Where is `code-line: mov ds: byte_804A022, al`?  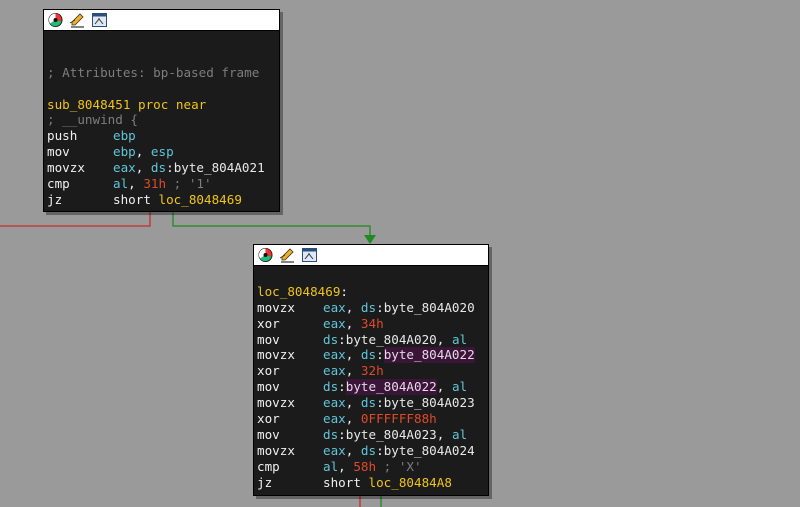 code-line: mov ds: byte_804A022, al is located at coordinates (372, 387).